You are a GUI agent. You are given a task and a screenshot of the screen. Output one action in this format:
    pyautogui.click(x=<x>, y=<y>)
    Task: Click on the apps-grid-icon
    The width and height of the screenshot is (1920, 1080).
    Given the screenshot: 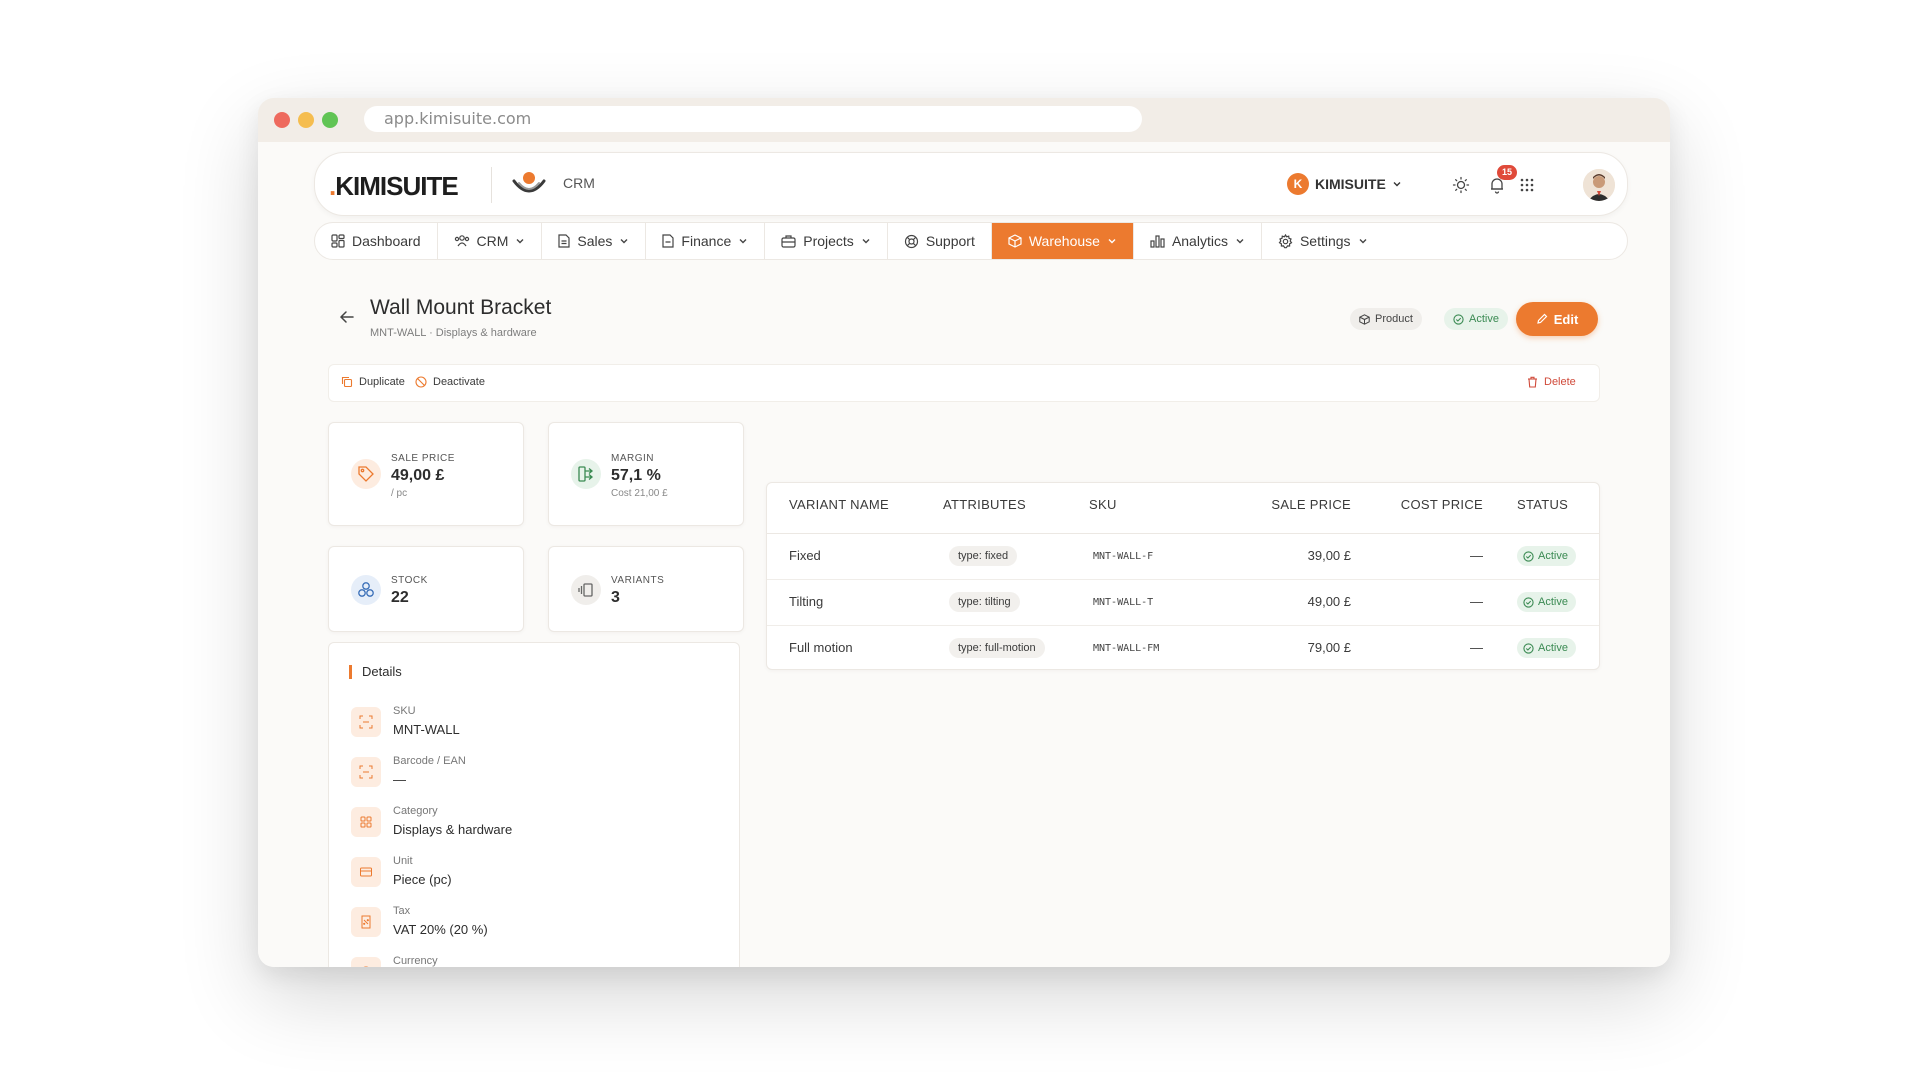 What is the action you would take?
    pyautogui.click(x=1527, y=185)
    